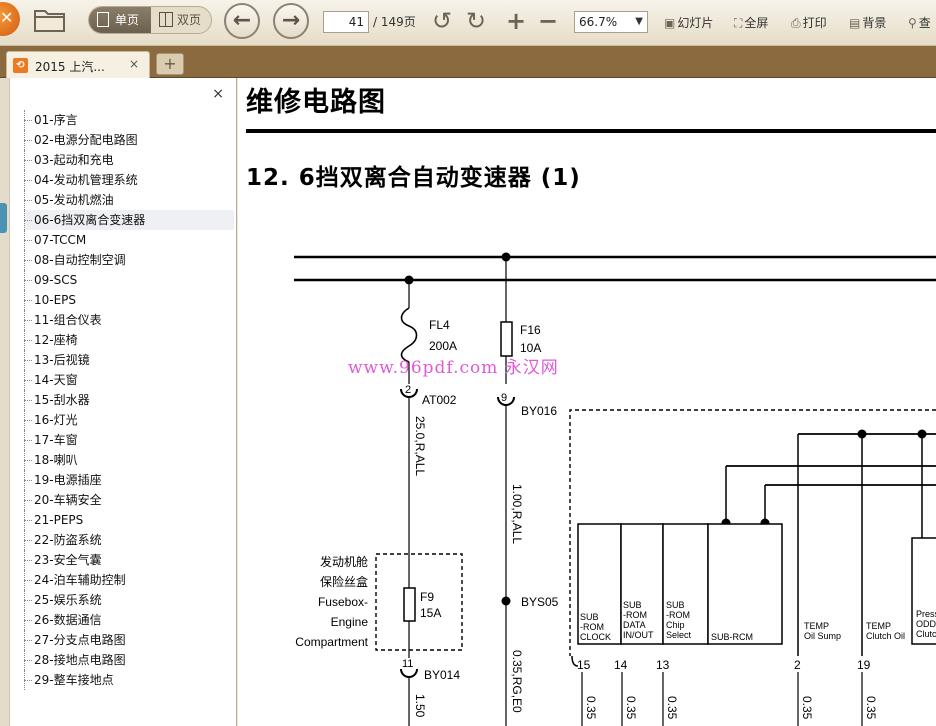 This screenshot has width=936, height=726. What do you see at coordinates (596, 637) in the screenshot?
I see `module-text: CLOCK` at bounding box center [596, 637].